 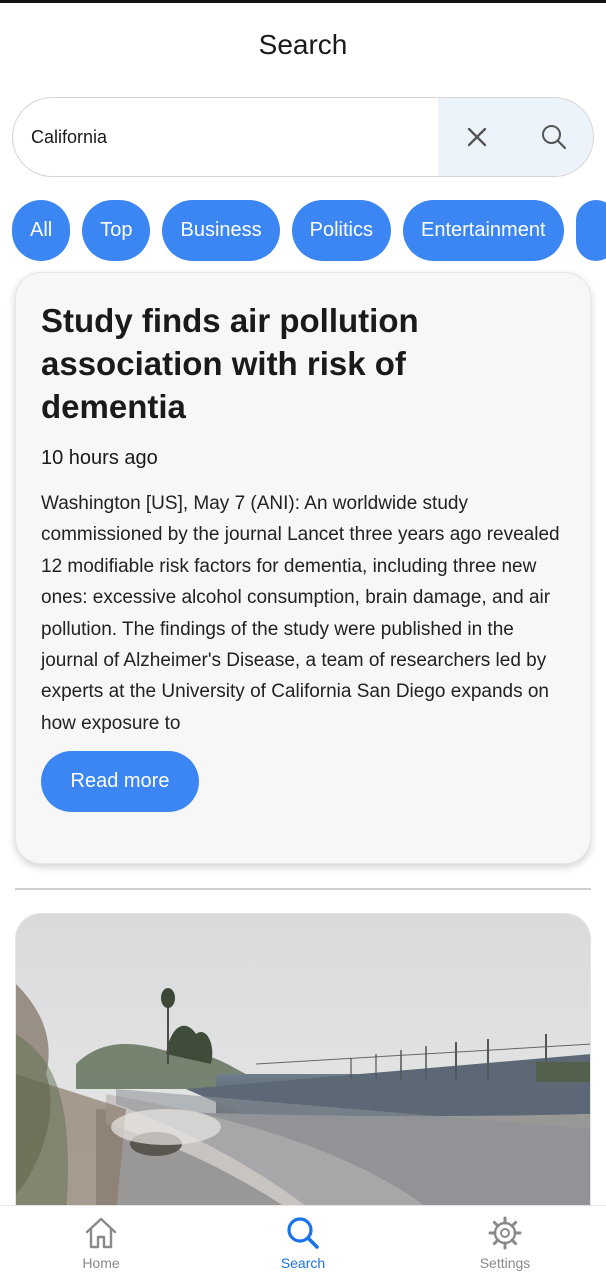 I want to click on home-icon, so click(x=101, y=1233).